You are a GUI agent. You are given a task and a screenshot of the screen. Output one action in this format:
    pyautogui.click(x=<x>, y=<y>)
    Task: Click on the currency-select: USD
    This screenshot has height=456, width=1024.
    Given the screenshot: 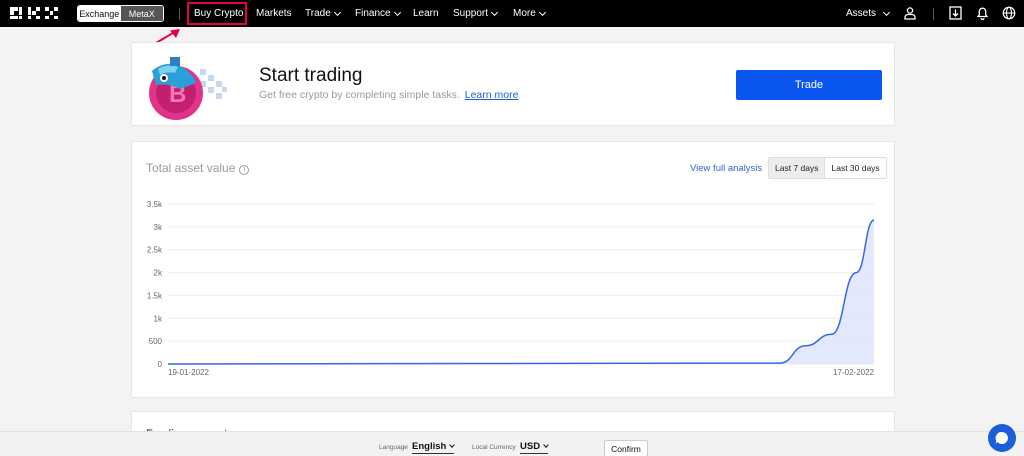 What is the action you would take?
    pyautogui.click(x=534, y=447)
    